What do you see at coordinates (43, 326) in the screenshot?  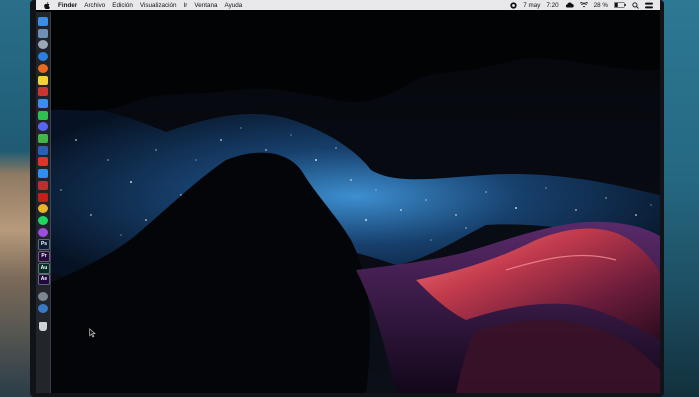 I see `trash-icon` at bounding box center [43, 326].